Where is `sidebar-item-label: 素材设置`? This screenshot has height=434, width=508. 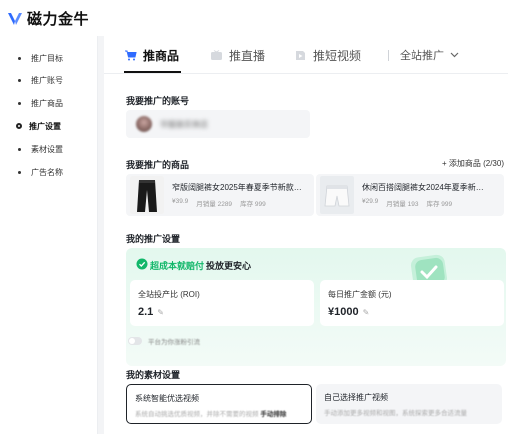 sidebar-item-label: 素材设置 is located at coordinates (47, 149).